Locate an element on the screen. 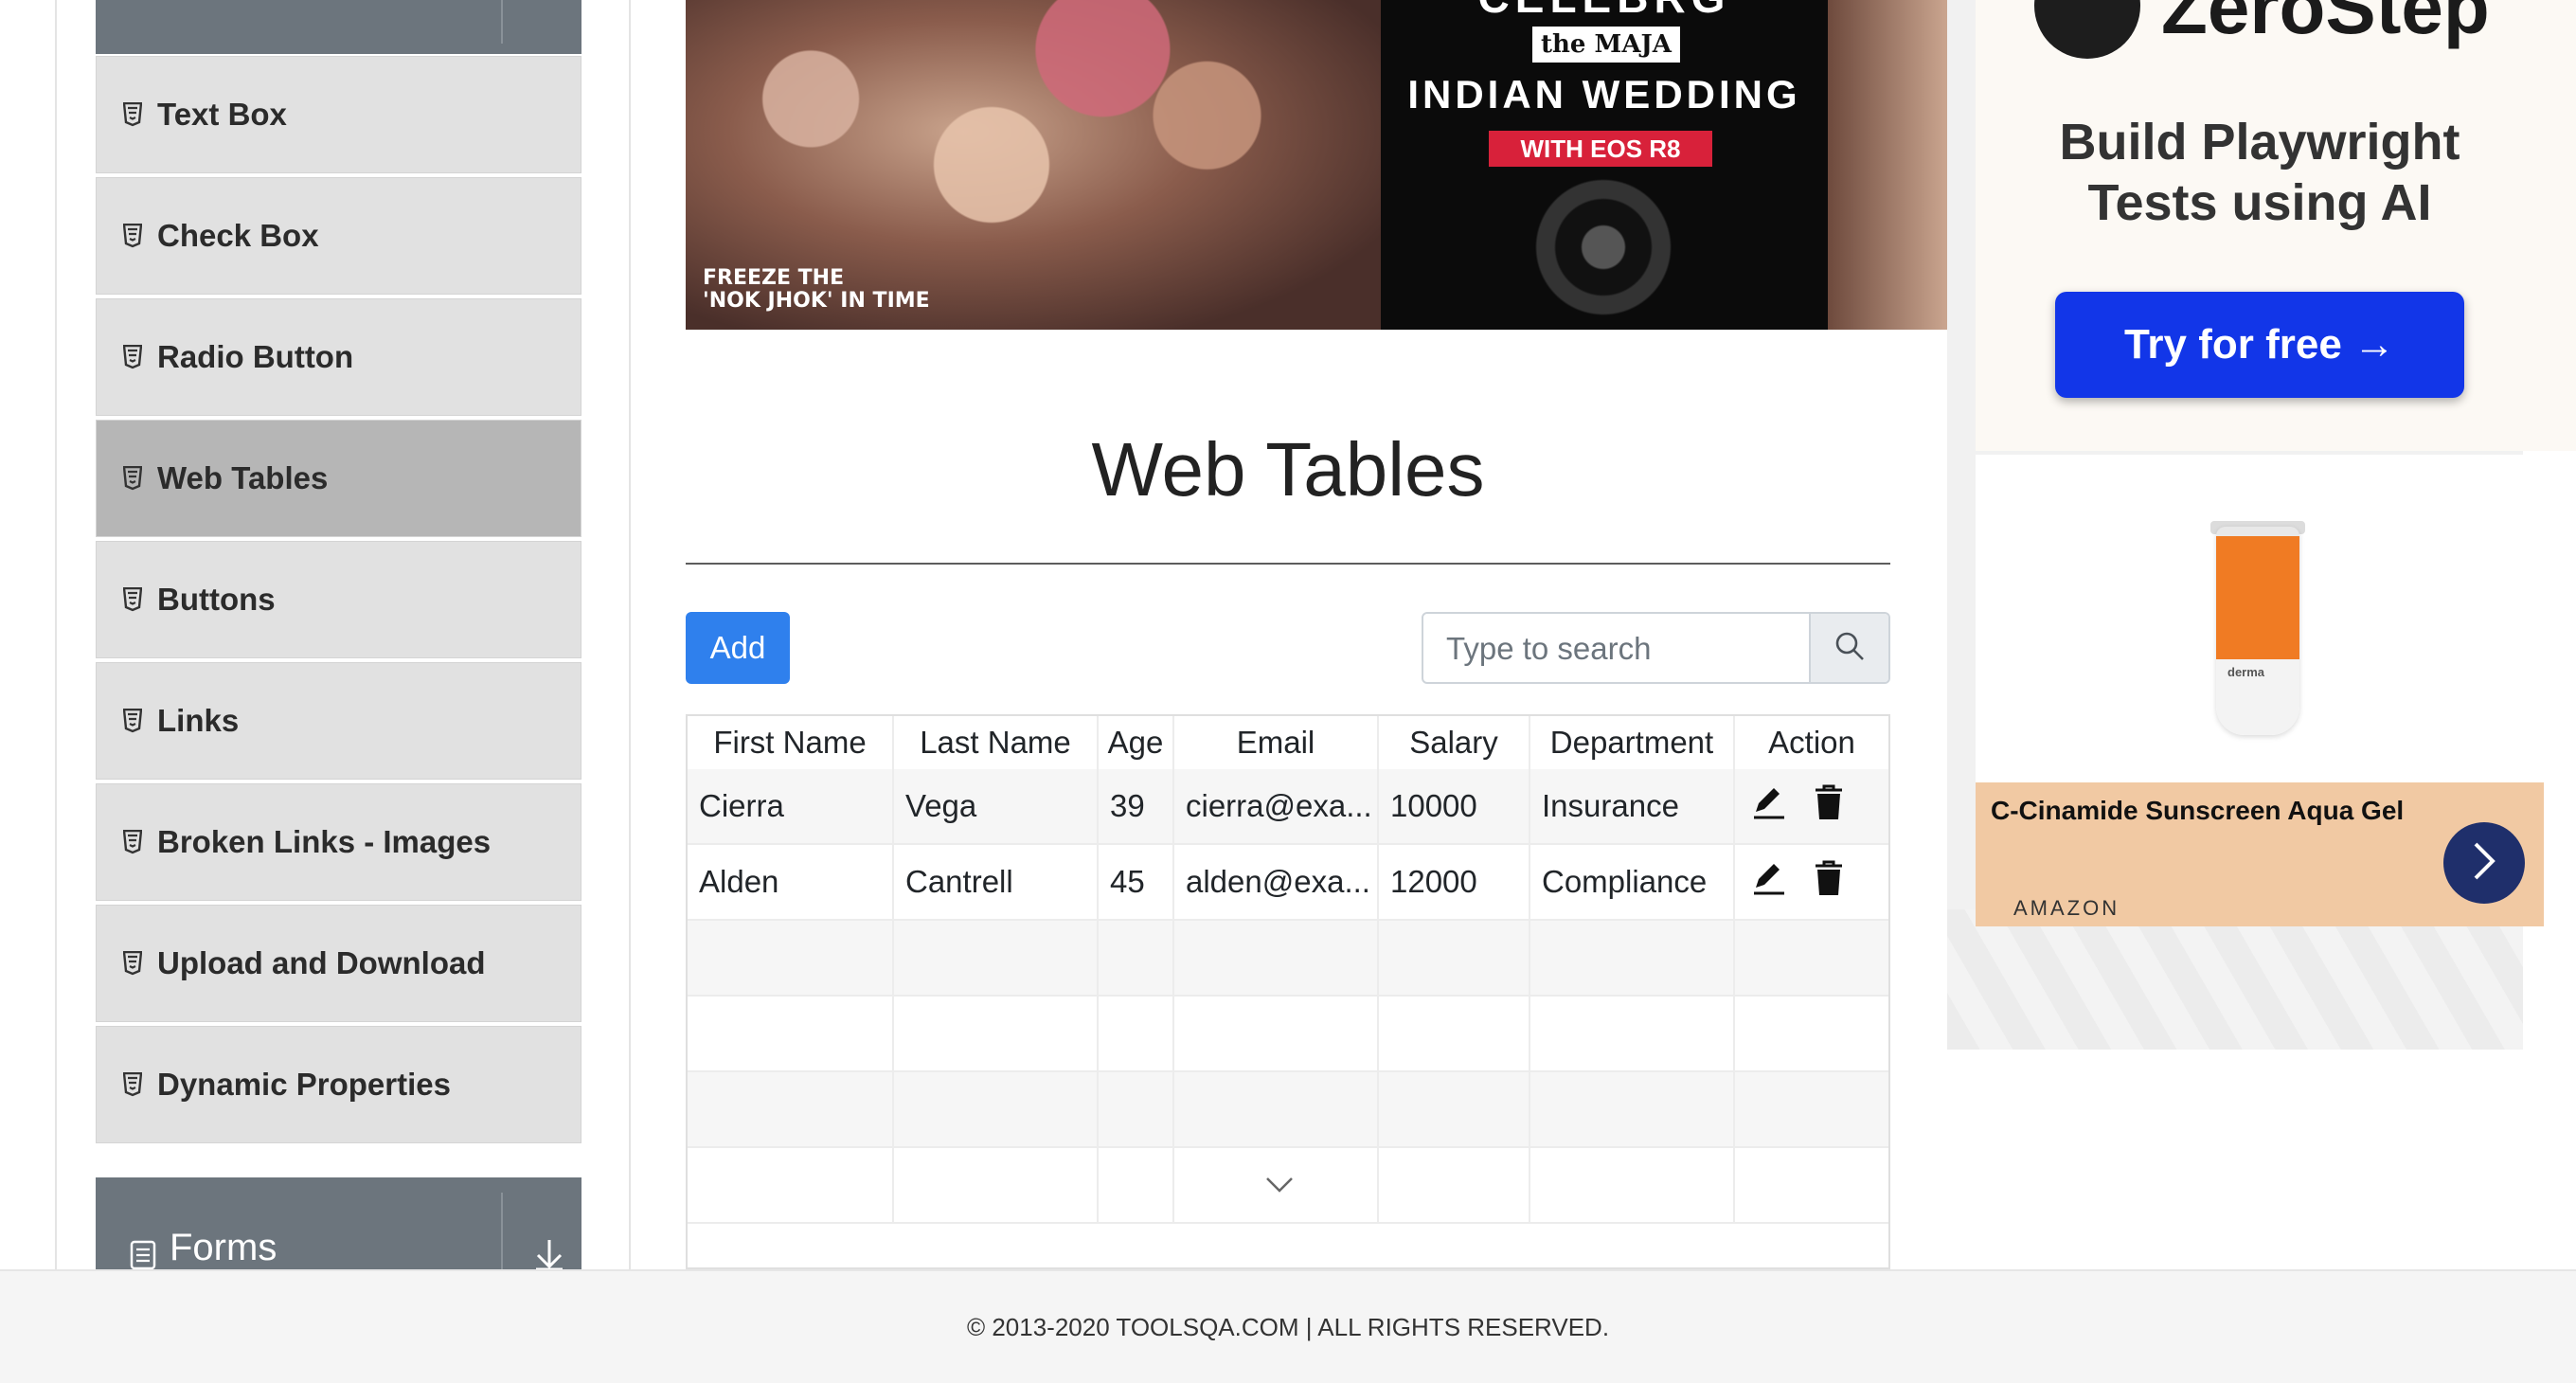  product-ad-info: C-Cinamide Sunscreen Aqua Gel AMAZON is located at coordinates (2260, 854).